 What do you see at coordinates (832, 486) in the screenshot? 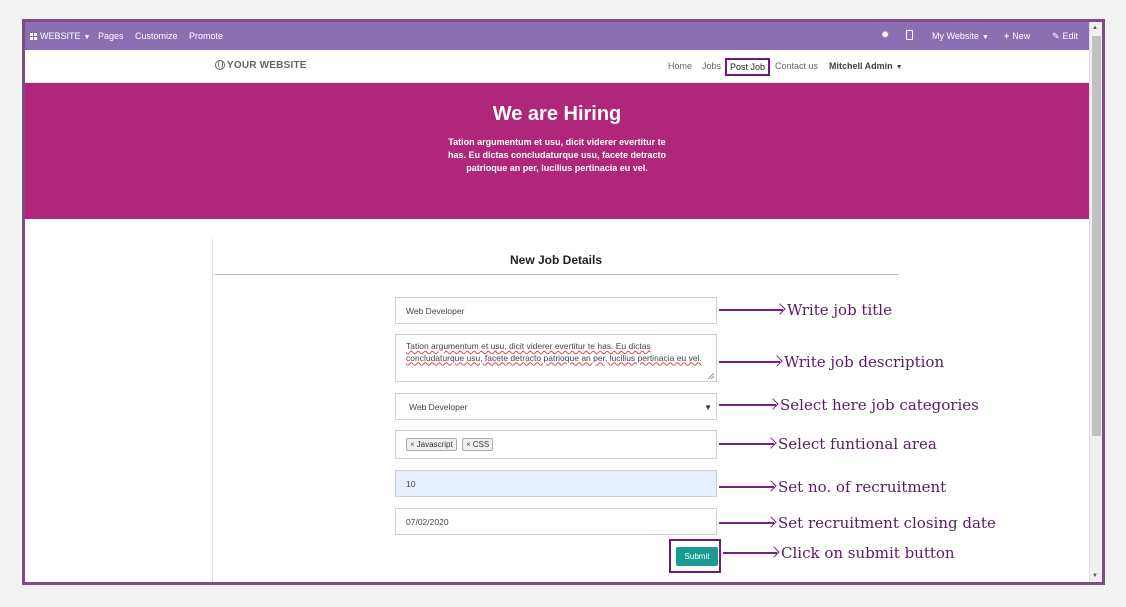
I see `annotation-recruitment: Set no. of recruitment` at bounding box center [832, 486].